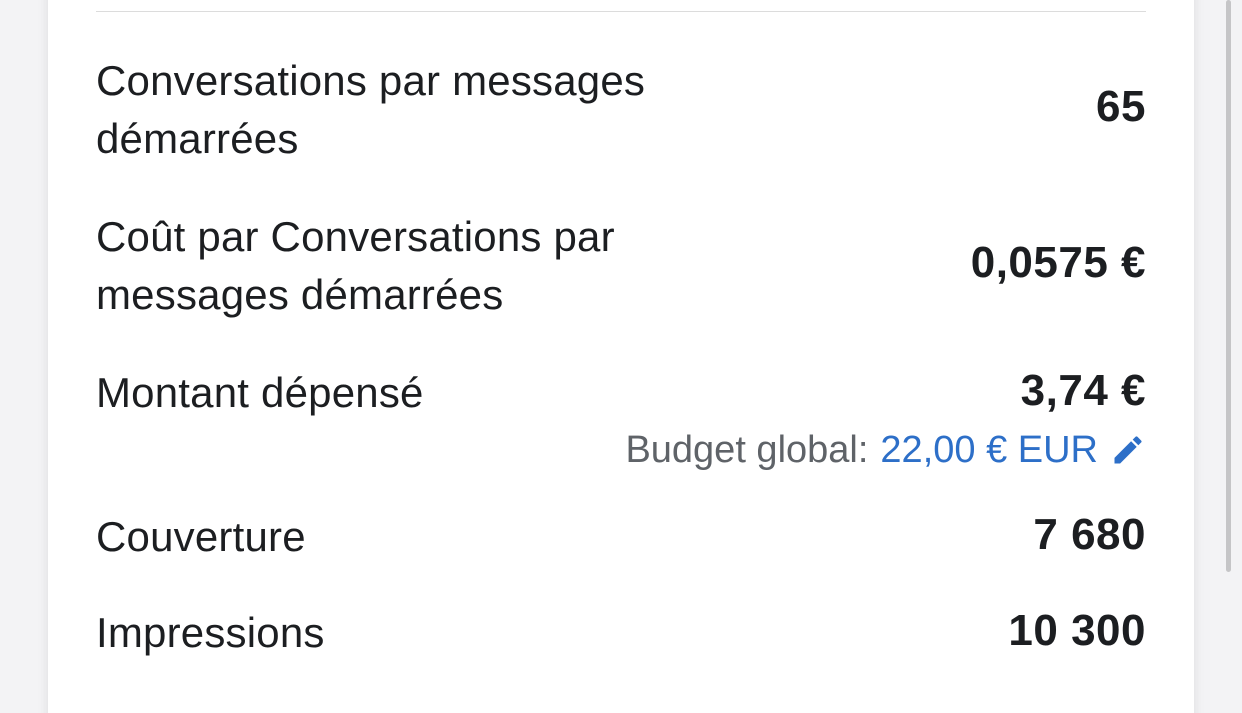 Image resolution: width=1242 pixels, height=713 pixels. I want to click on budget-line: Budget global: 22,00 € EUR, so click(885, 450).